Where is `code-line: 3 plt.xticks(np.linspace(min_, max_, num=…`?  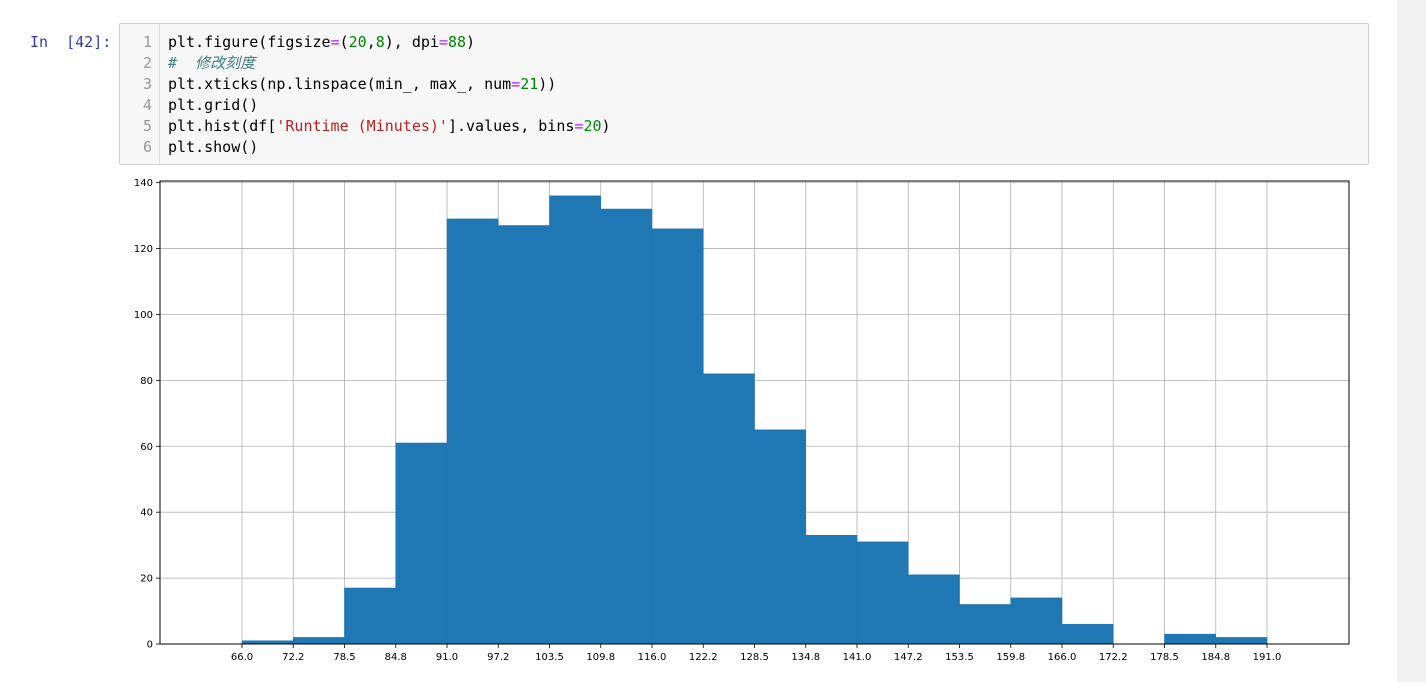
code-line: 3 plt.xticks(np.linspace(min_, max_, num=… is located at coordinates (744, 84).